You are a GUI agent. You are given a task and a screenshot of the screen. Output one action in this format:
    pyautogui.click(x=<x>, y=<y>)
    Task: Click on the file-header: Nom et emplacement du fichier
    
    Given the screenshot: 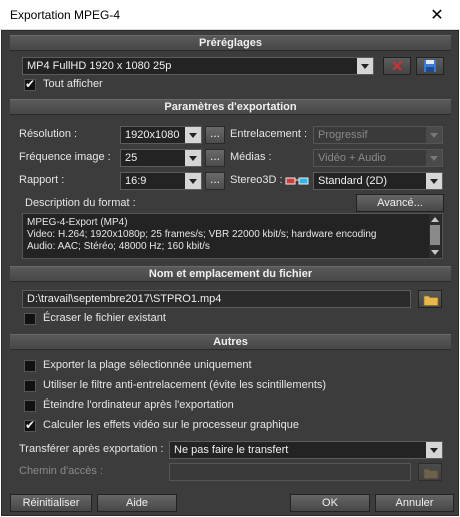 What is the action you would take?
    pyautogui.click(x=230, y=274)
    